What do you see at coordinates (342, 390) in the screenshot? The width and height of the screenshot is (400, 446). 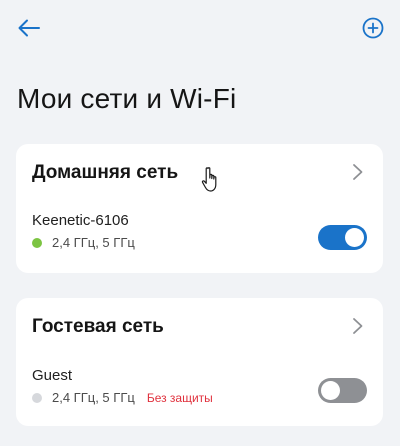 I see `guest-network-toggle` at bounding box center [342, 390].